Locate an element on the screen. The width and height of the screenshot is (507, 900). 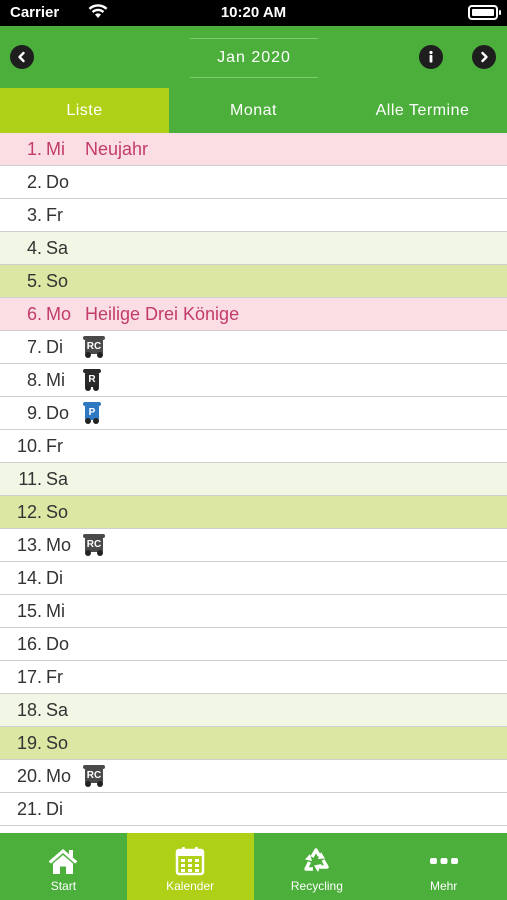
day-number: 5. is located at coordinates (34, 280).